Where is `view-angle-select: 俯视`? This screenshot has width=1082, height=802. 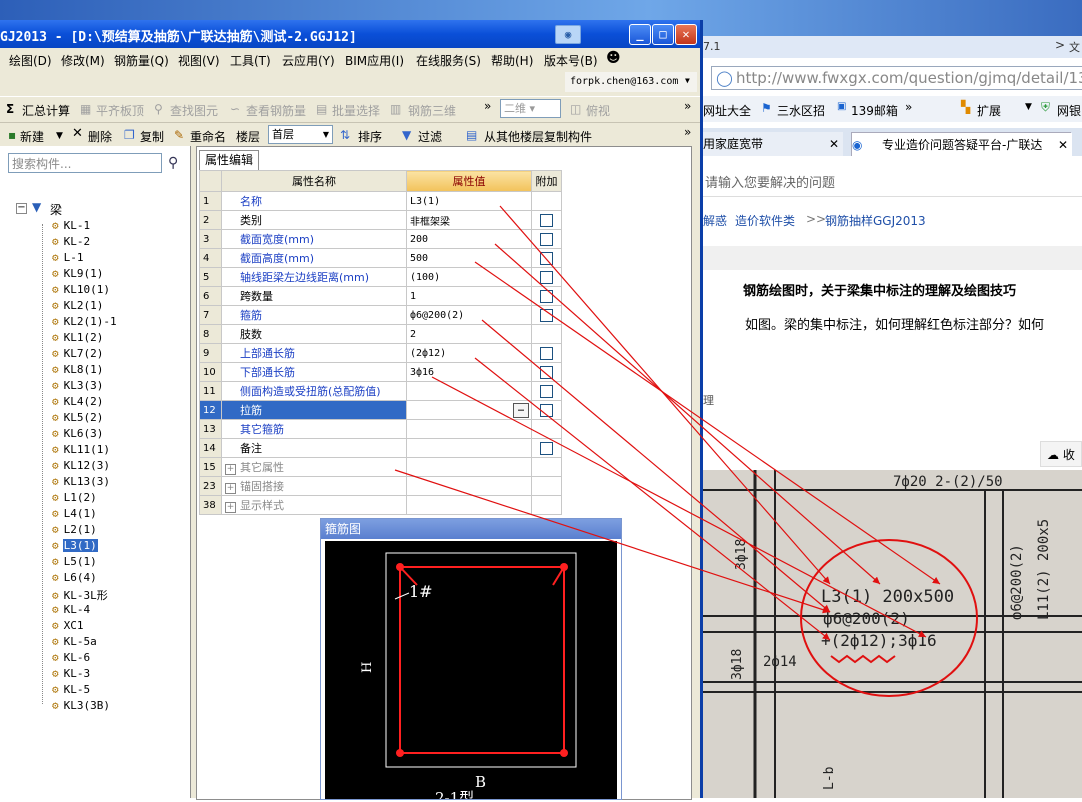
view-angle-select: 俯视 is located at coordinates (598, 110).